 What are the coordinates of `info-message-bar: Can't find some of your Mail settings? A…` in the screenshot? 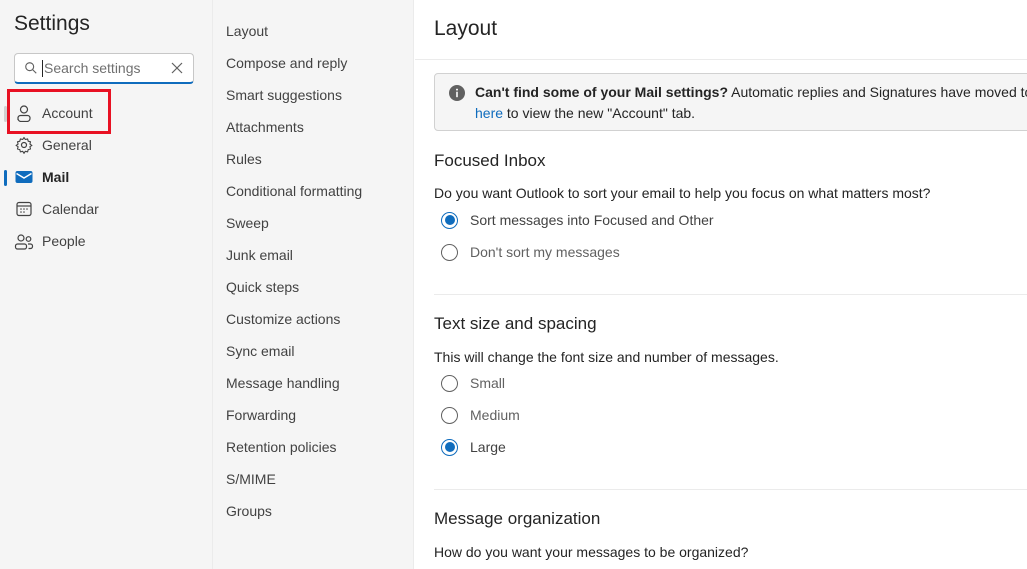 It's located at (730, 102).